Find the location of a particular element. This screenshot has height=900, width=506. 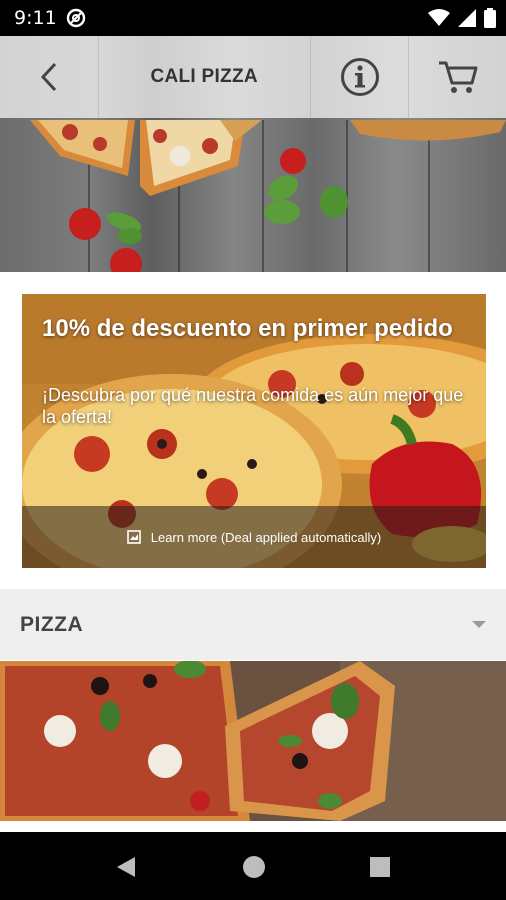

dropdown-arrow-icon is located at coordinates (479, 624).